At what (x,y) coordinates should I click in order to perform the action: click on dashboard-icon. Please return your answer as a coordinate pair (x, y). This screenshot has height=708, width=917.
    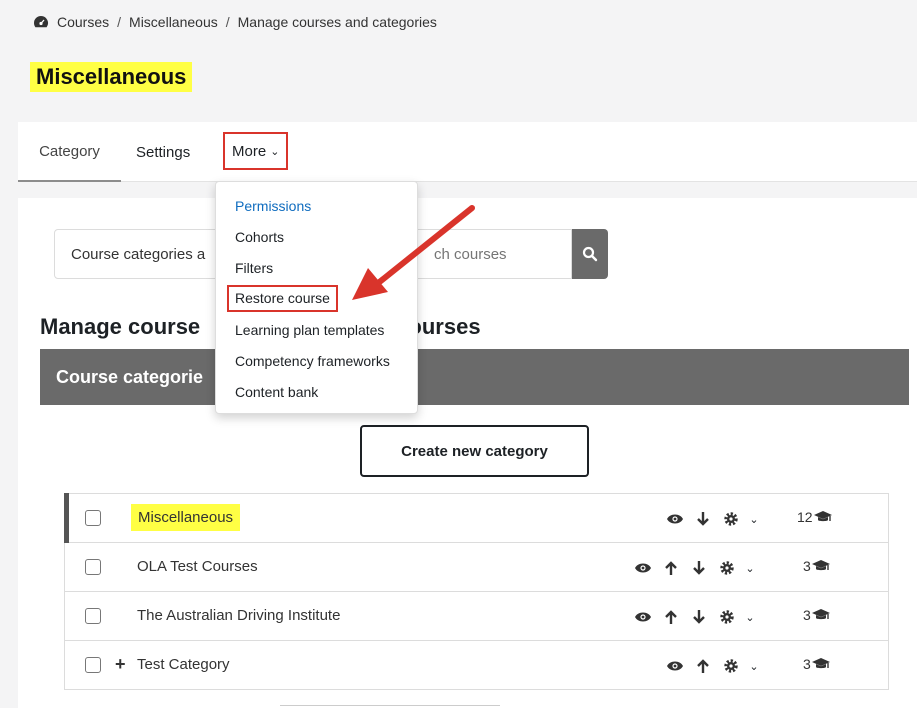
    Looking at the image, I should click on (41, 22).